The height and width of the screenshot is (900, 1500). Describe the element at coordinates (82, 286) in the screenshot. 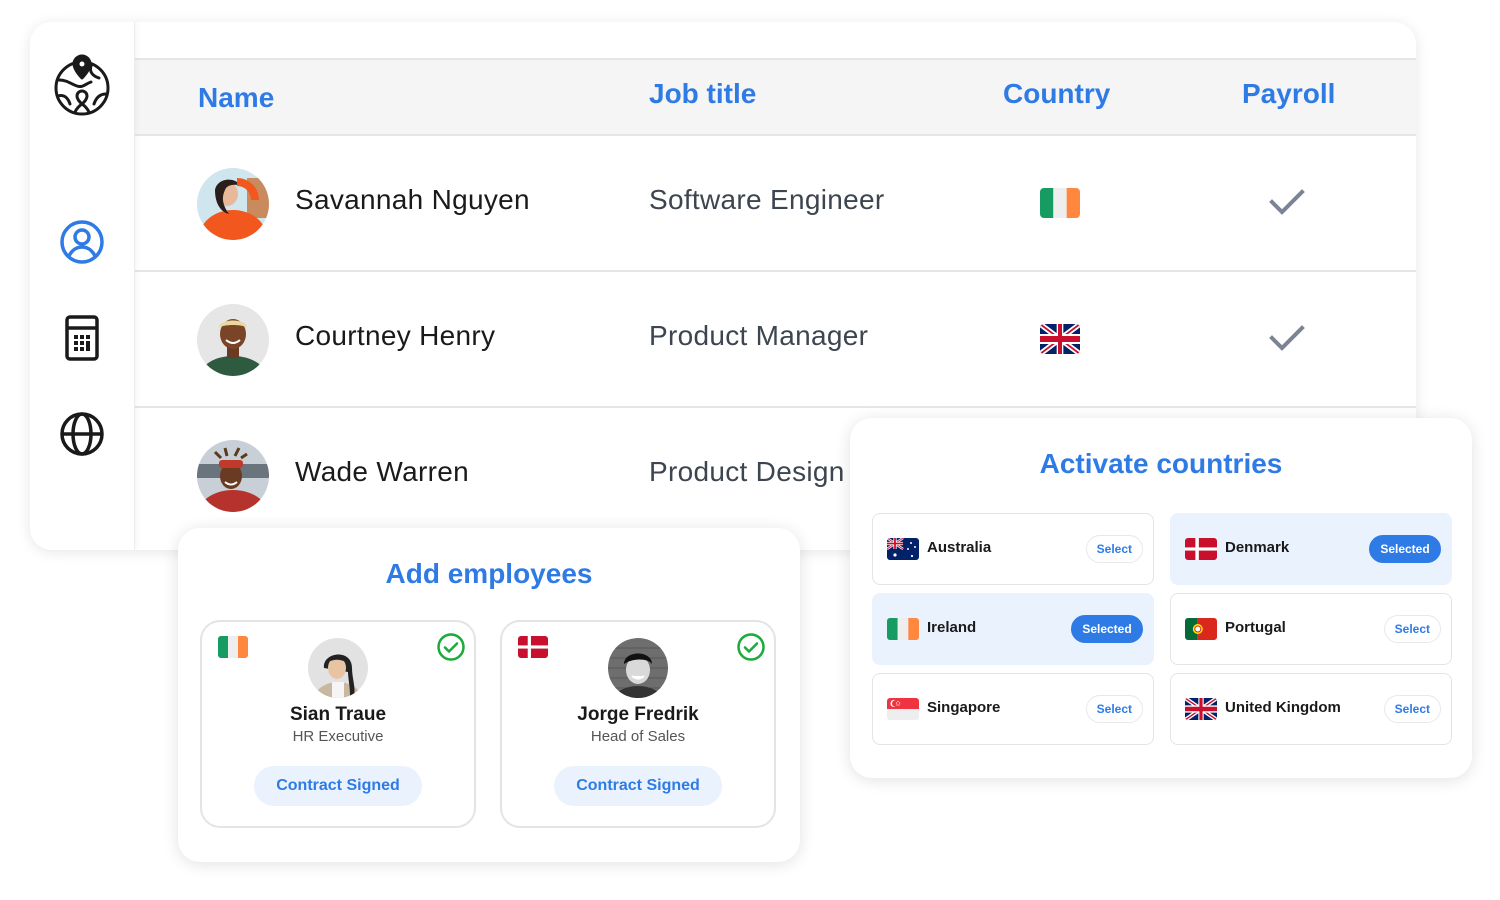

I see `sidebar` at that location.